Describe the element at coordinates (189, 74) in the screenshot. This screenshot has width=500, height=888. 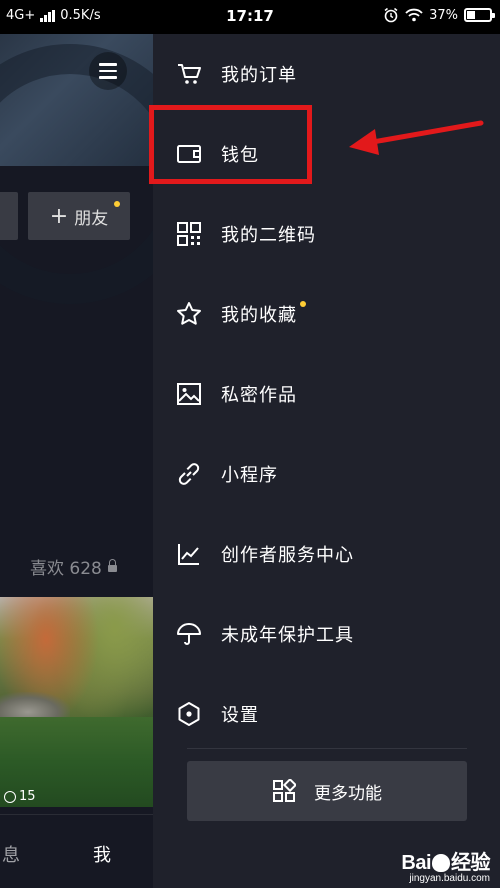
I see `cart-icon` at that location.